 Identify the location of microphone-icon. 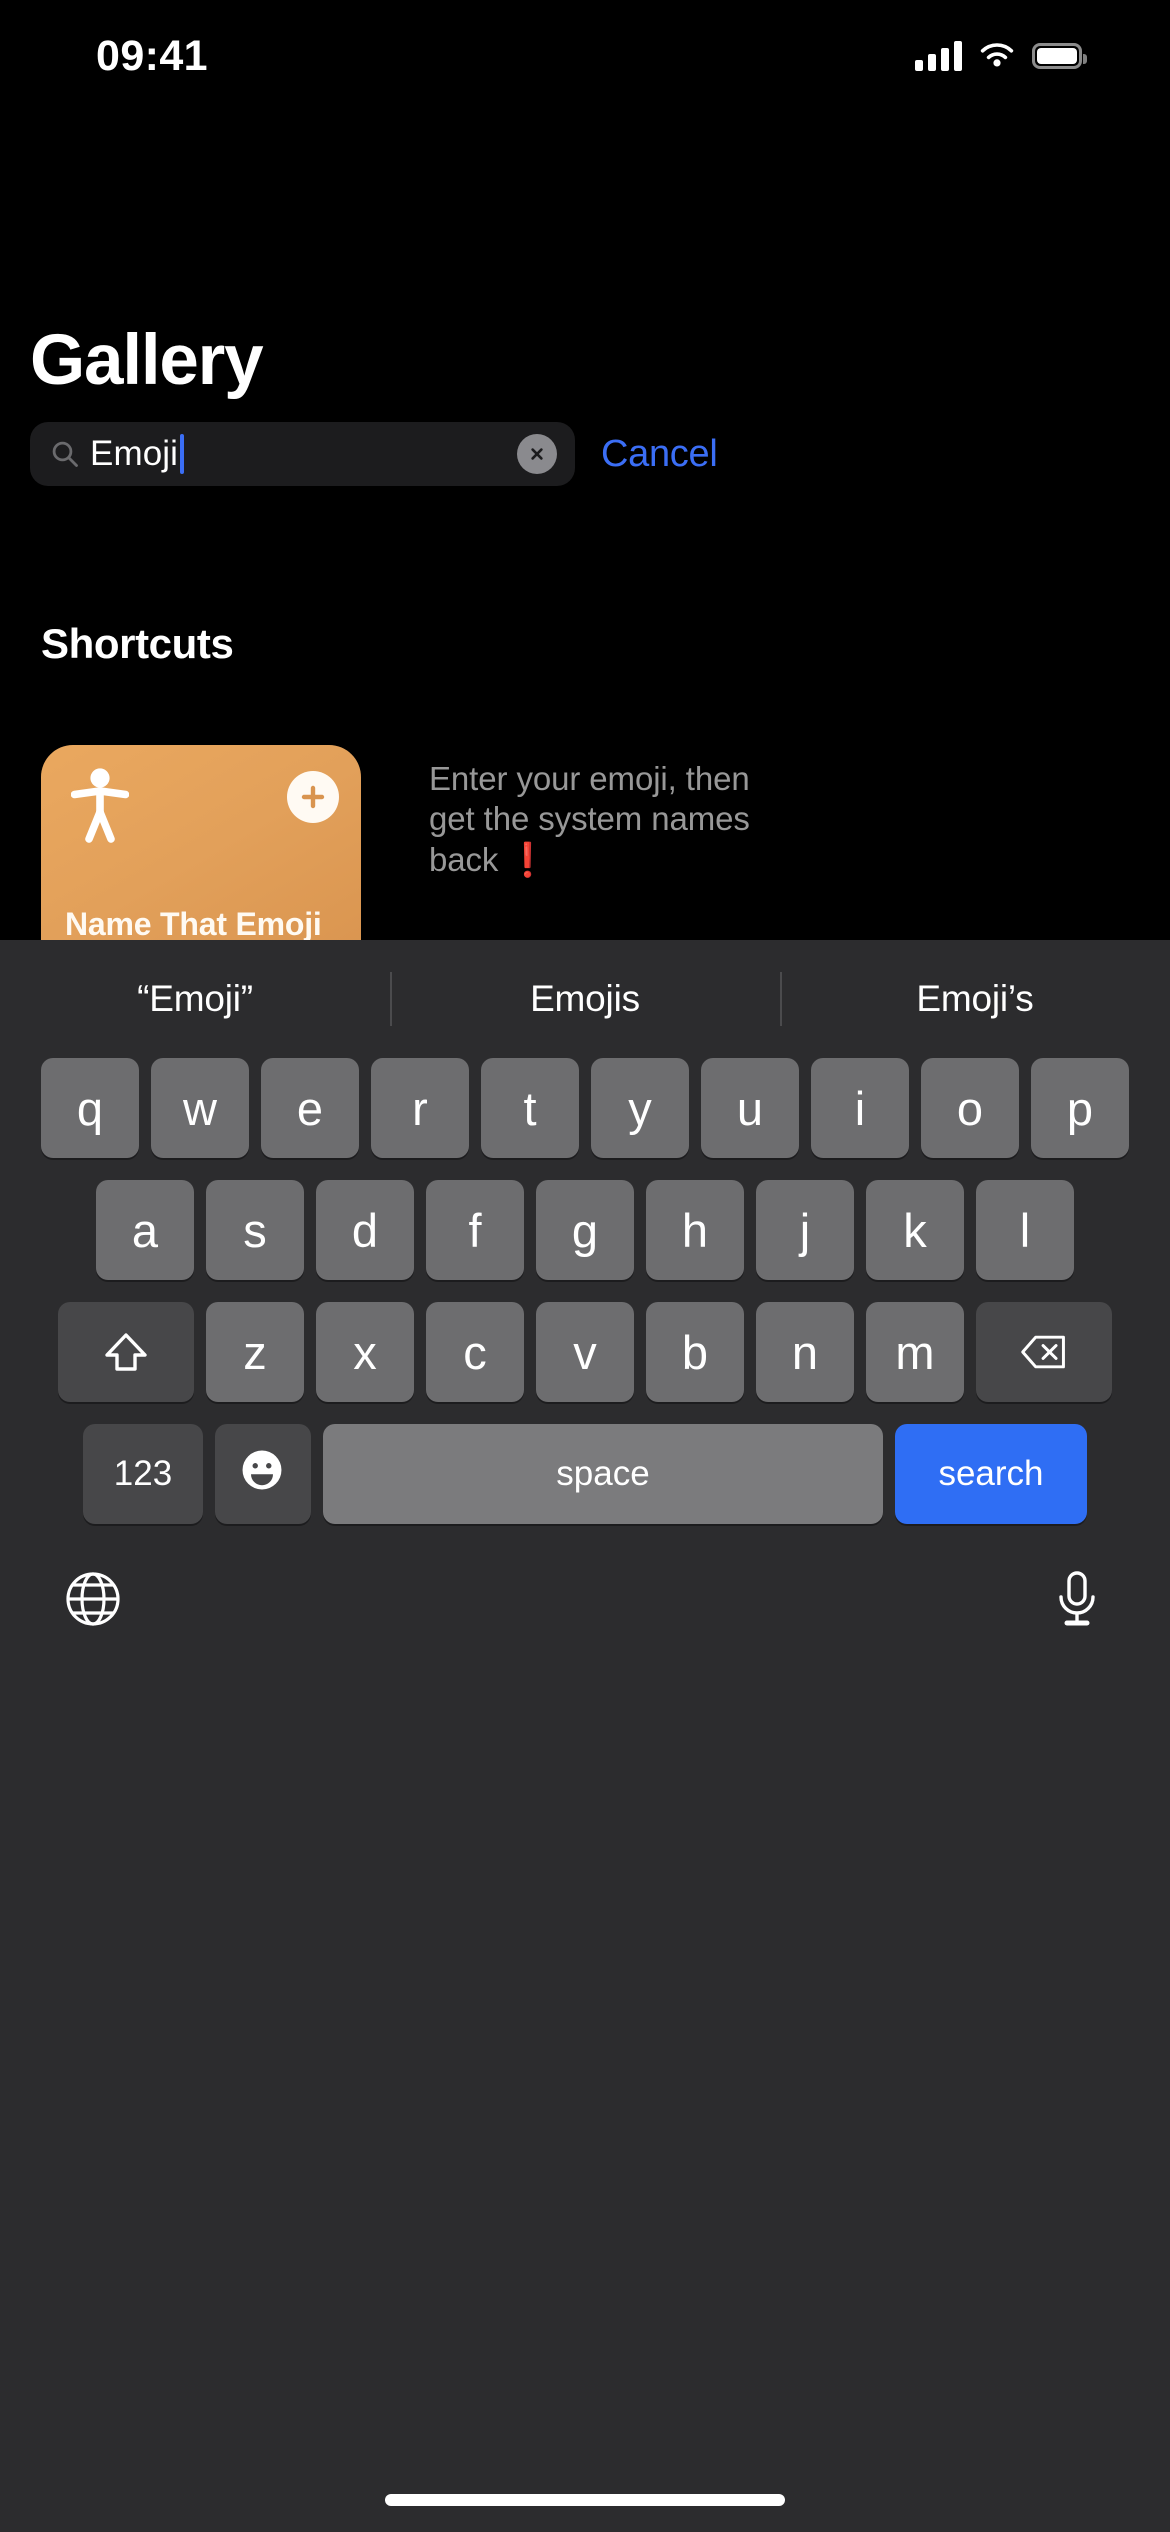
(1077, 1598).